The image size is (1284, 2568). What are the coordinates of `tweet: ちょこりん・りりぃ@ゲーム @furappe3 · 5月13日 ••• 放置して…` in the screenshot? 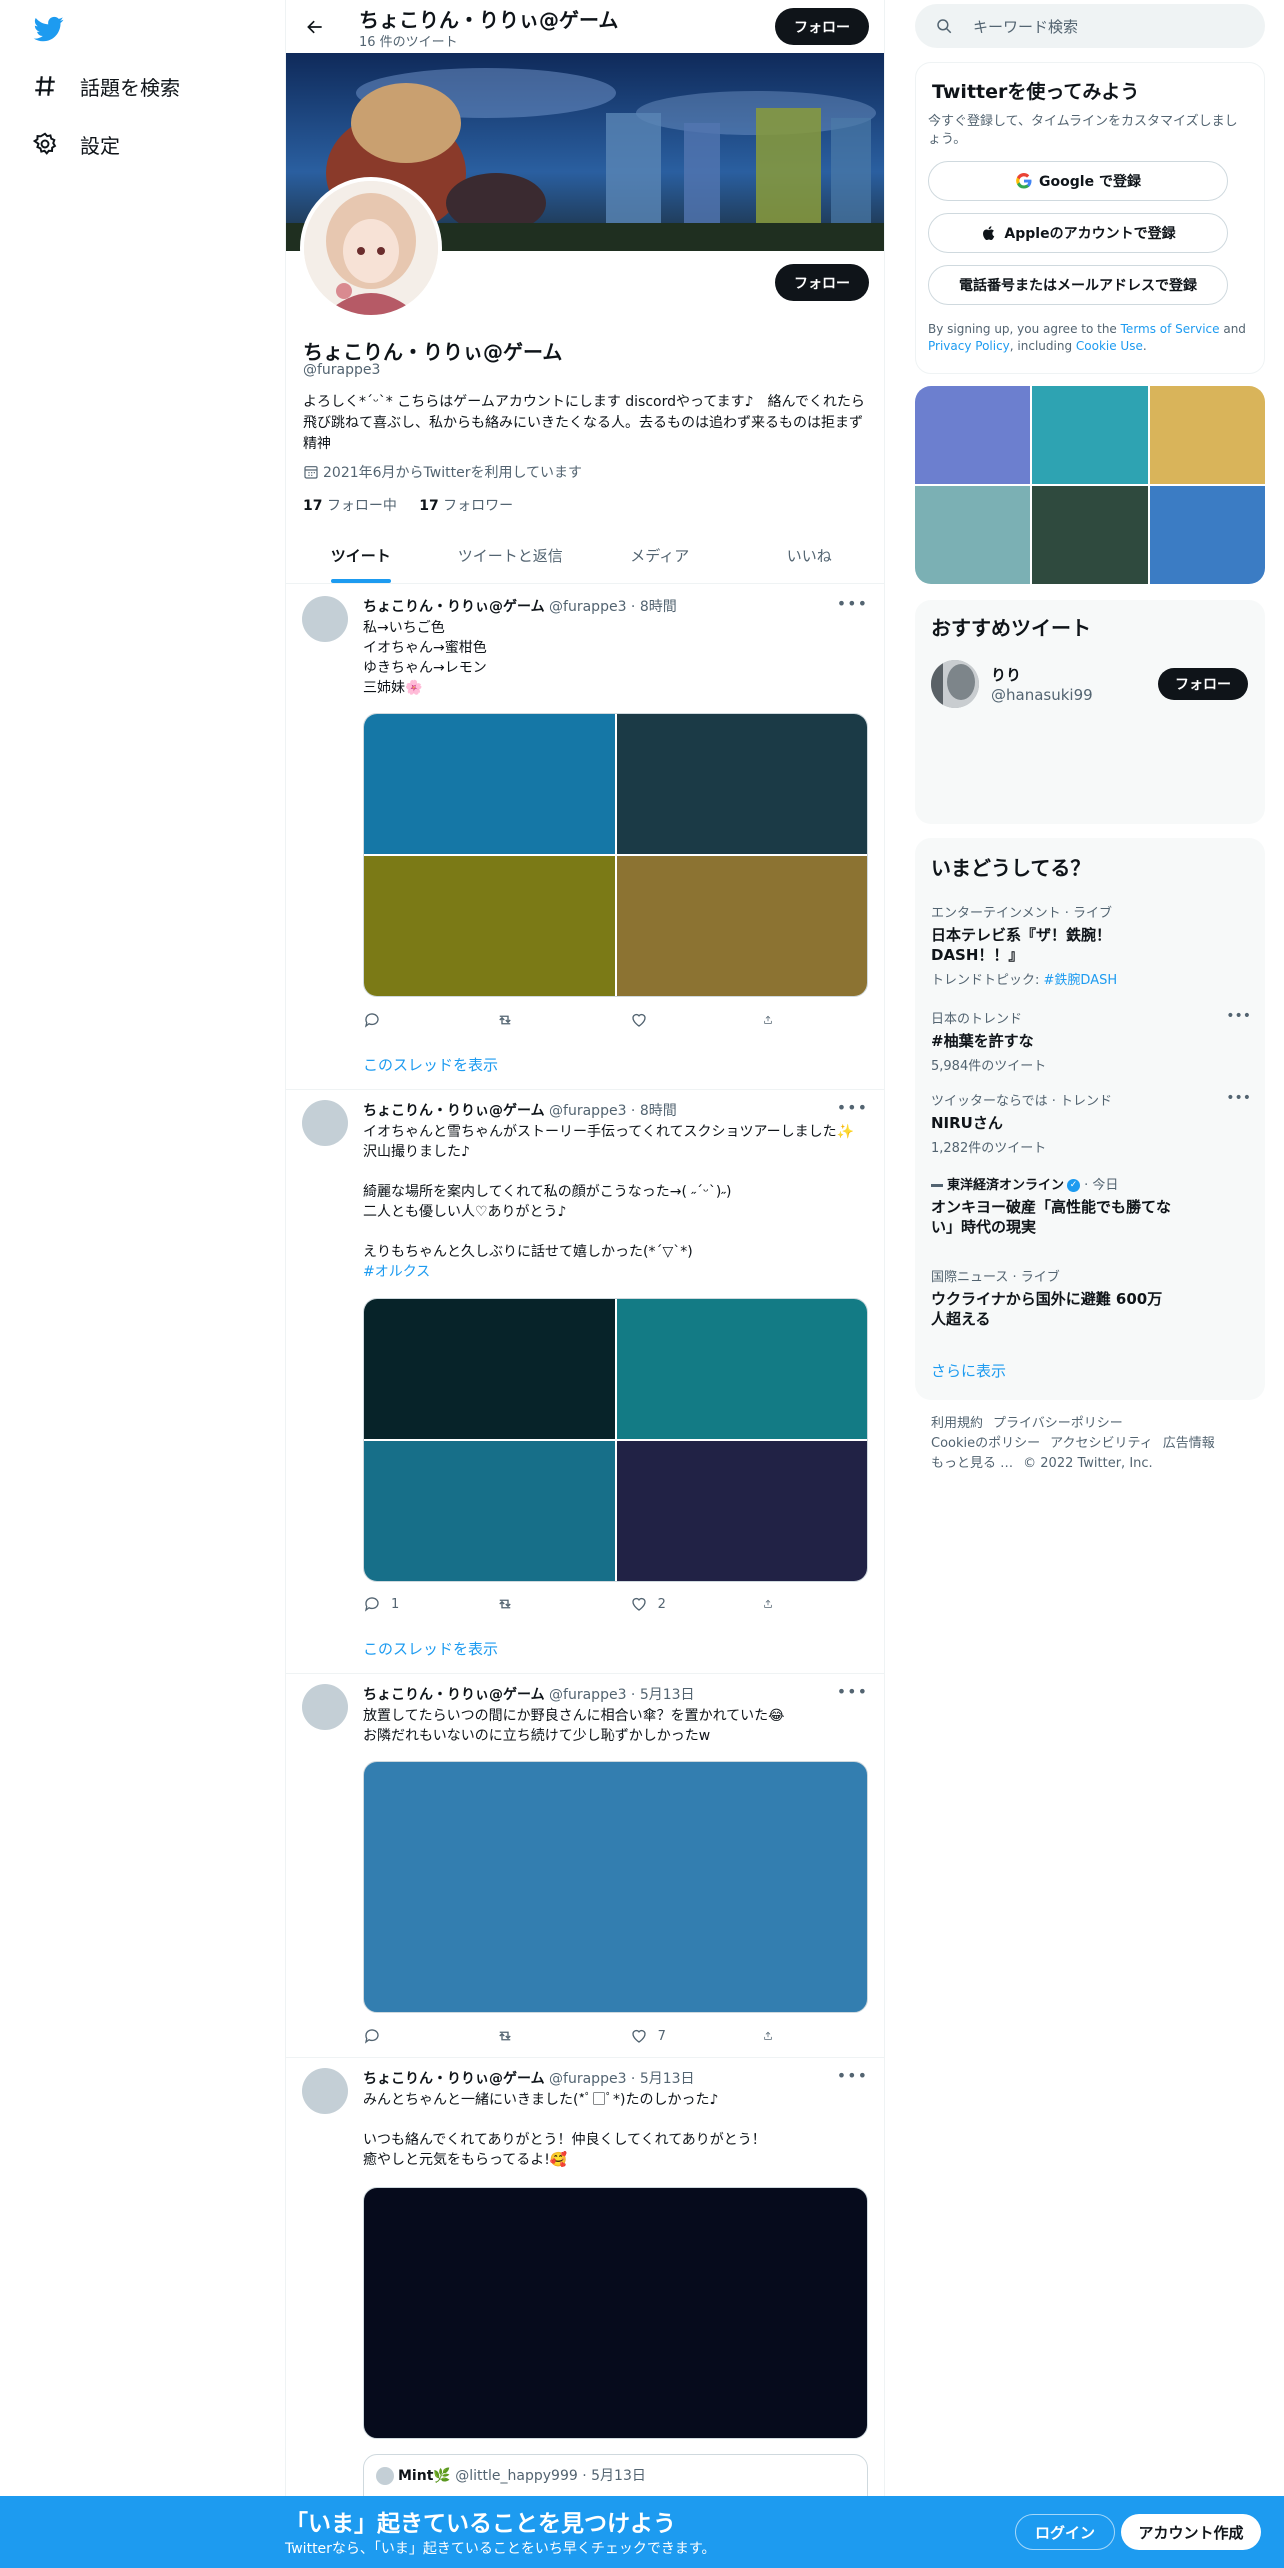 It's located at (585, 1866).